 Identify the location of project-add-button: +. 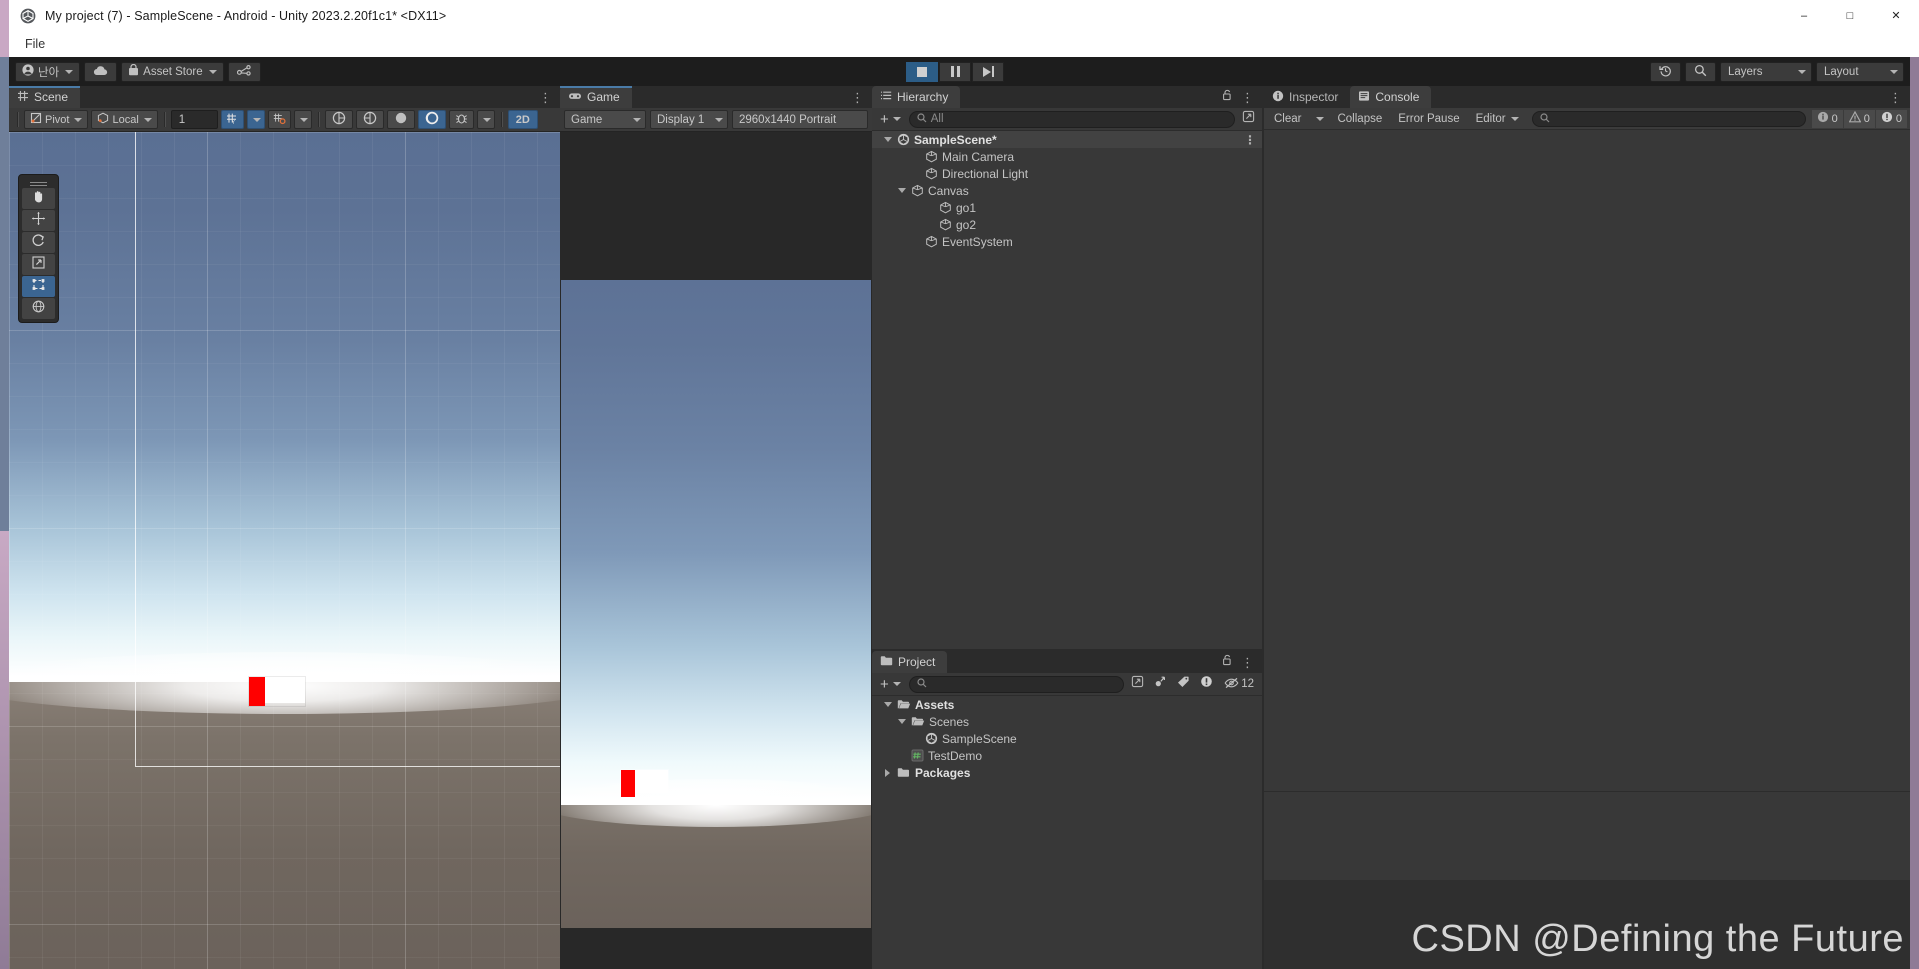
(890, 684).